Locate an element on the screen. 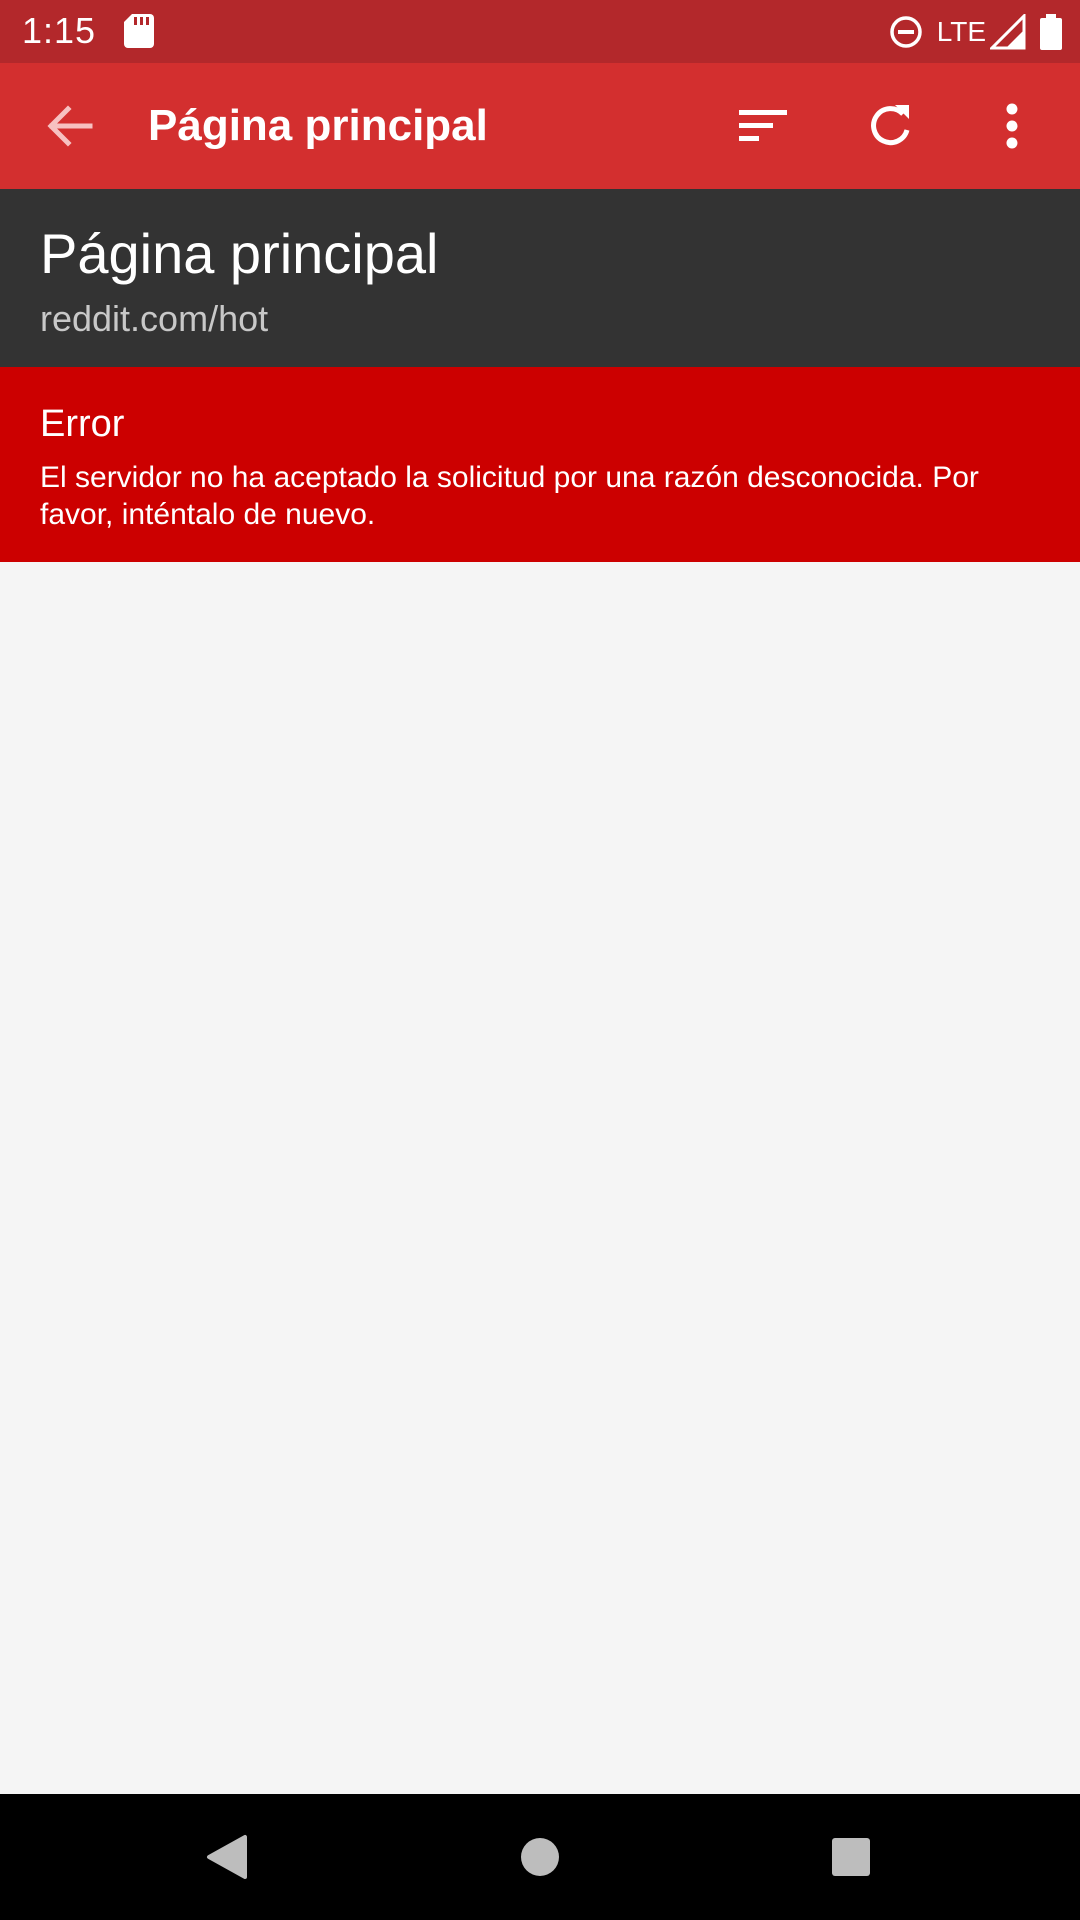  status-bar: 1:15 LTE is located at coordinates (540, 31).